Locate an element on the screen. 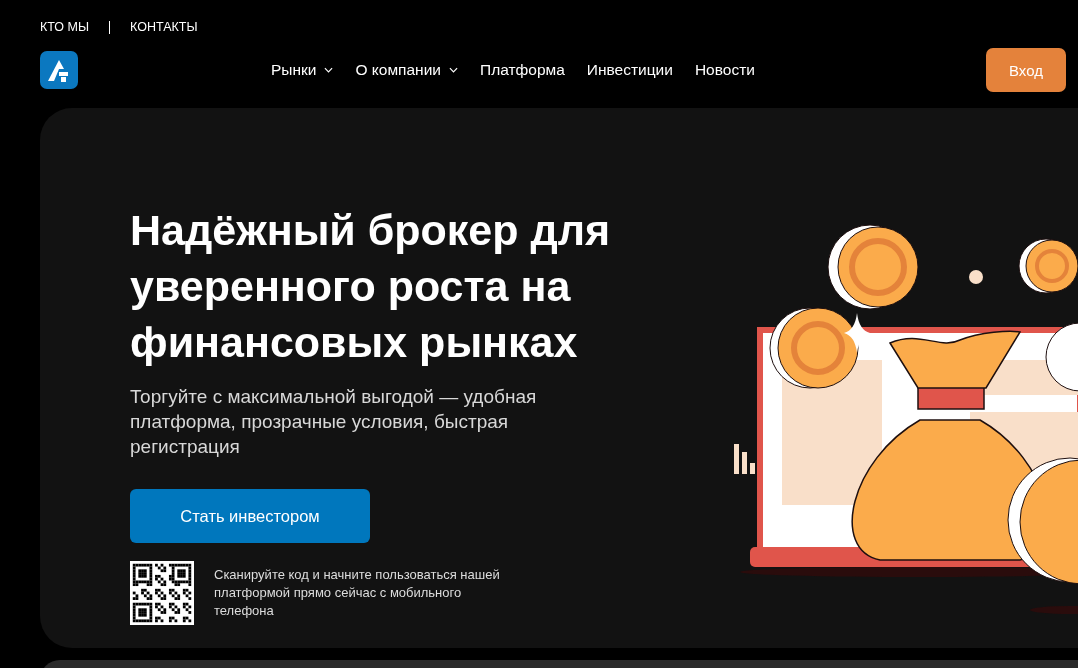 The width and height of the screenshot is (1078, 668). qr-code is located at coordinates (162, 593).